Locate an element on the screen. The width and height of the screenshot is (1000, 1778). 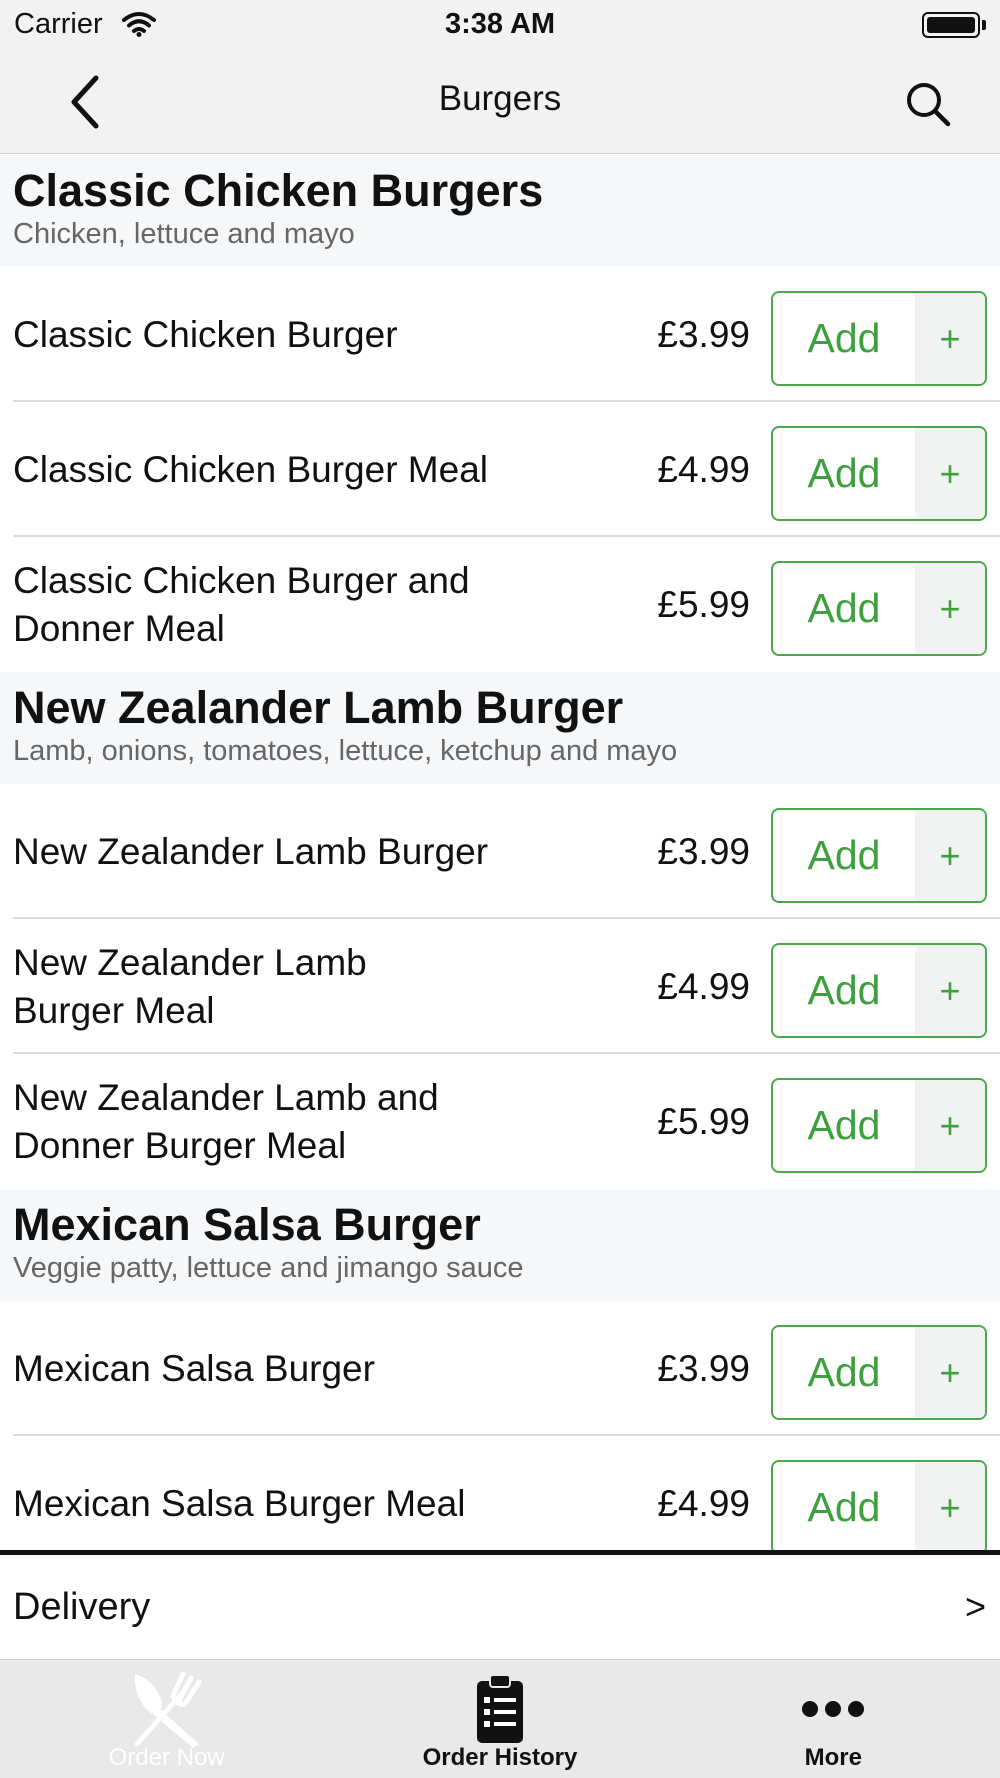
clipboard-list-icon is located at coordinates (499, 1709).